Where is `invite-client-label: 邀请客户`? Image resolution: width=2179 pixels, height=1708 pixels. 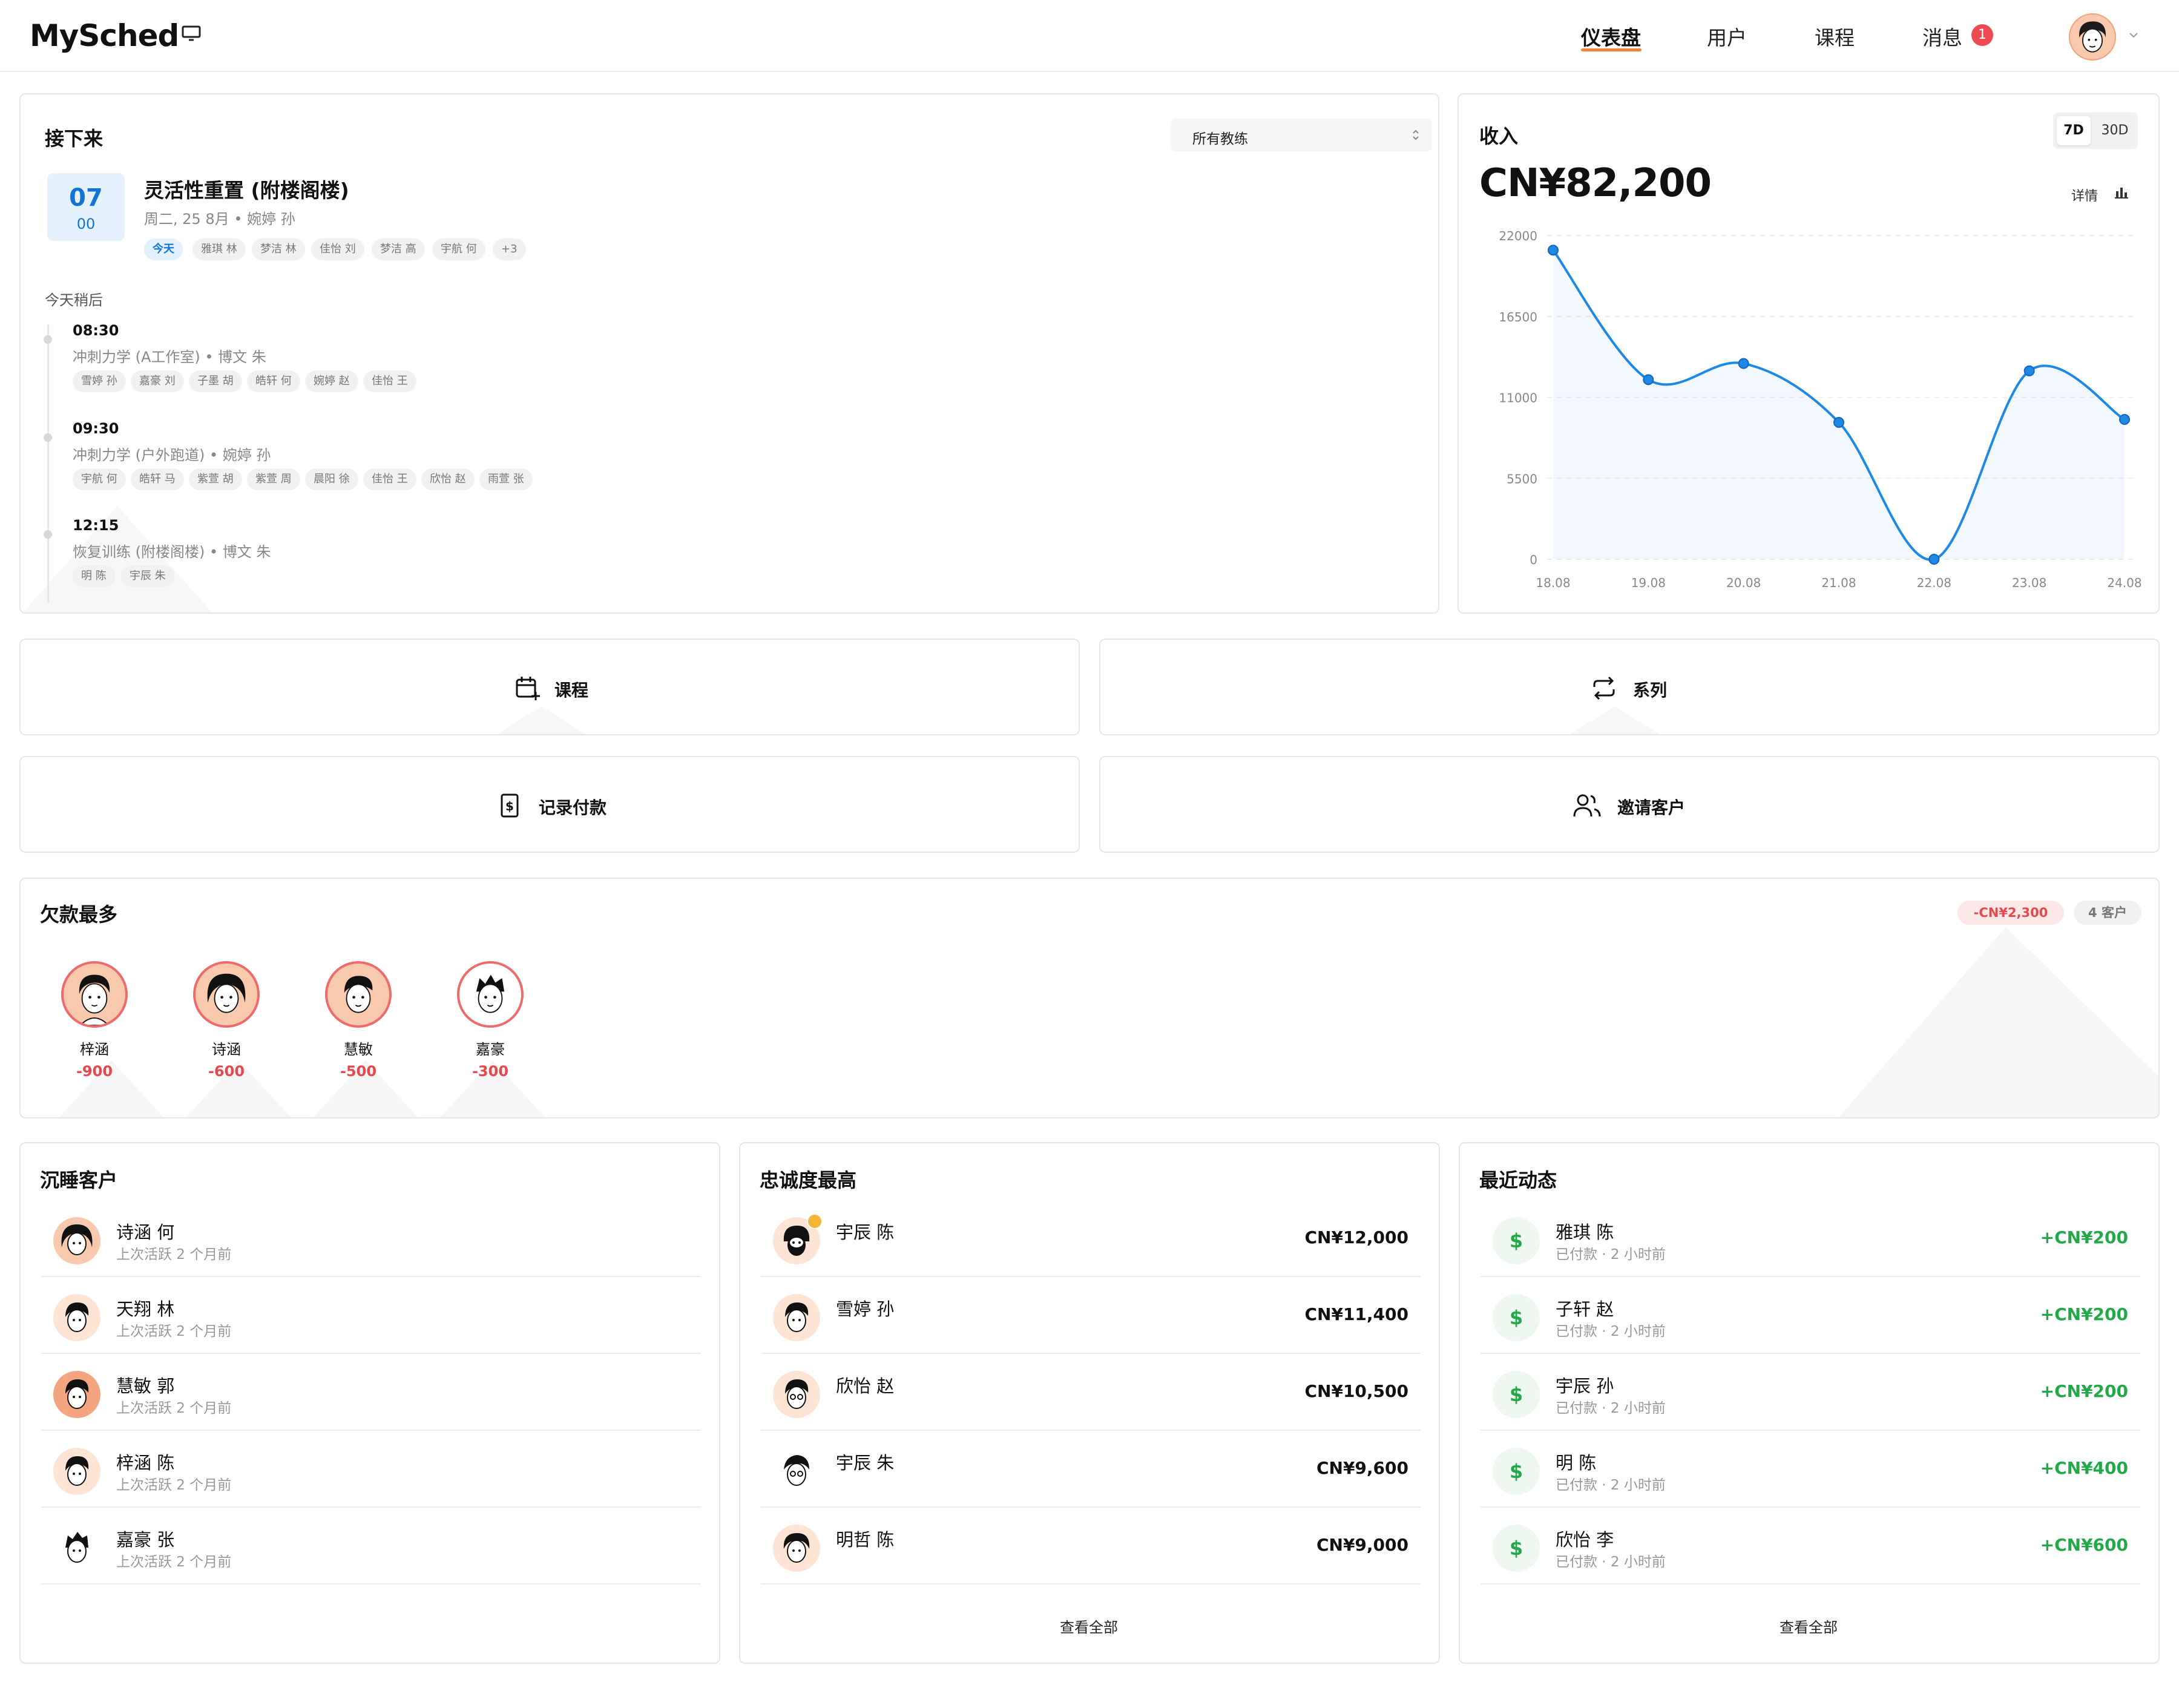 invite-client-label: 邀请客户 is located at coordinates (1652, 808).